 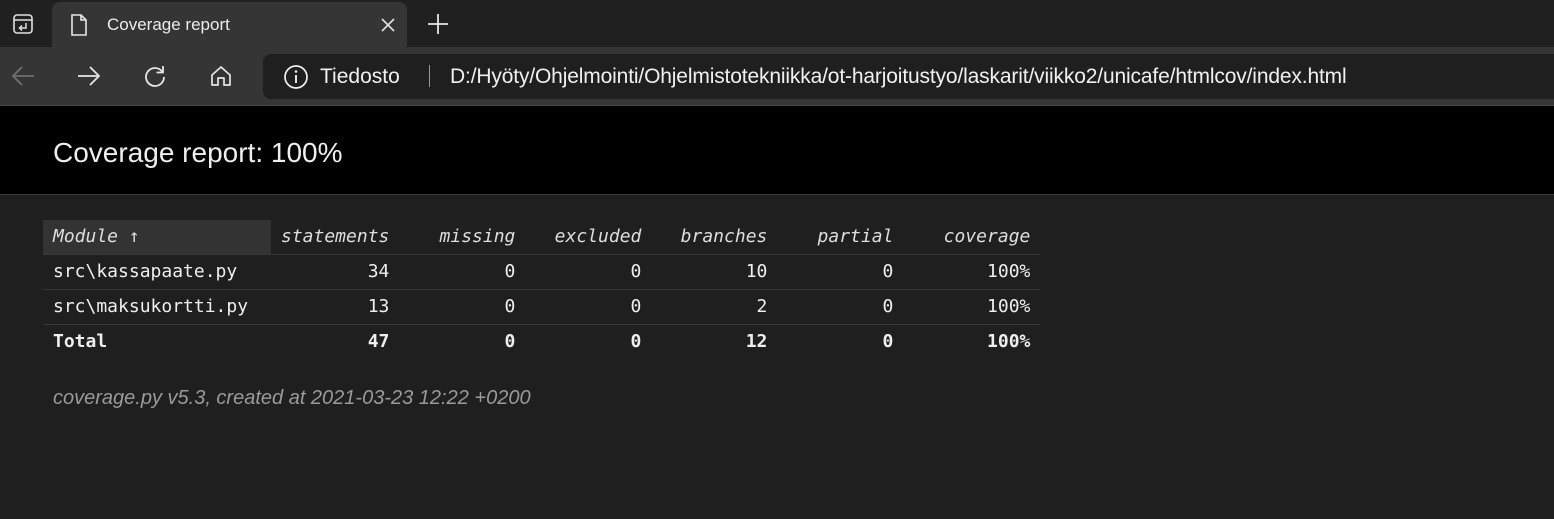 I want to click on address-separator, so click(x=429, y=76).